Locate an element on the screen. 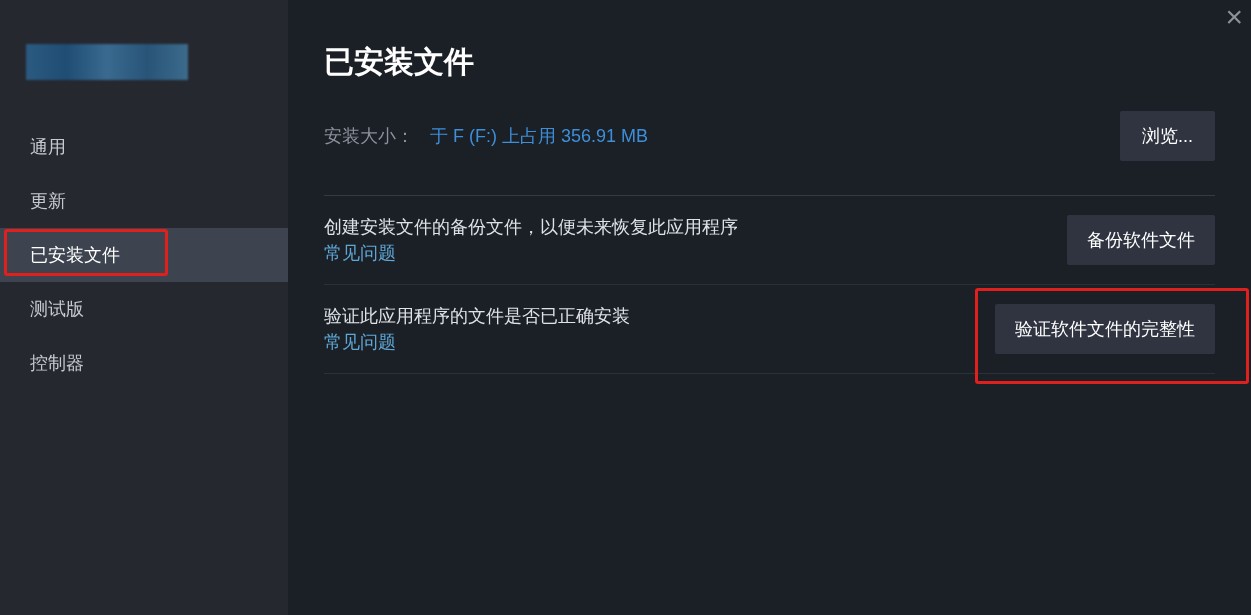 Image resolution: width=1251 pixels, height=615 pixels. sidebar-item: 控制器 is located at coordinates (144, 363).